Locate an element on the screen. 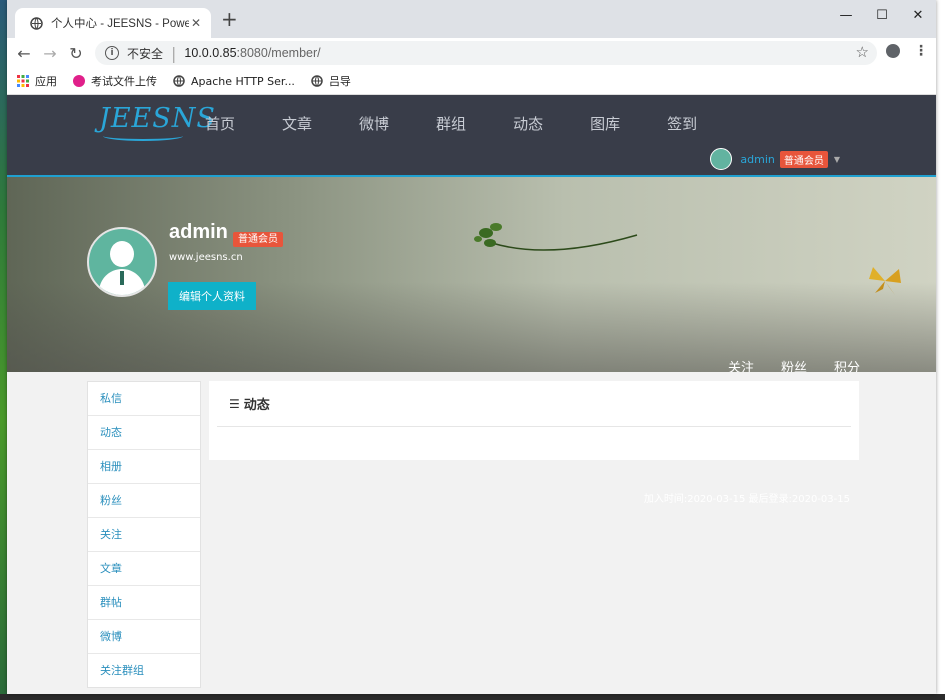  sidebar-item-weibo: 微博 is located at coordinates (144, 637).